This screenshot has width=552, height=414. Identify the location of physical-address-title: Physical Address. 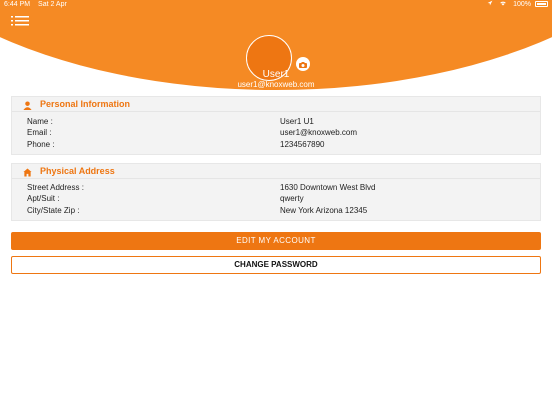
(77, 171).